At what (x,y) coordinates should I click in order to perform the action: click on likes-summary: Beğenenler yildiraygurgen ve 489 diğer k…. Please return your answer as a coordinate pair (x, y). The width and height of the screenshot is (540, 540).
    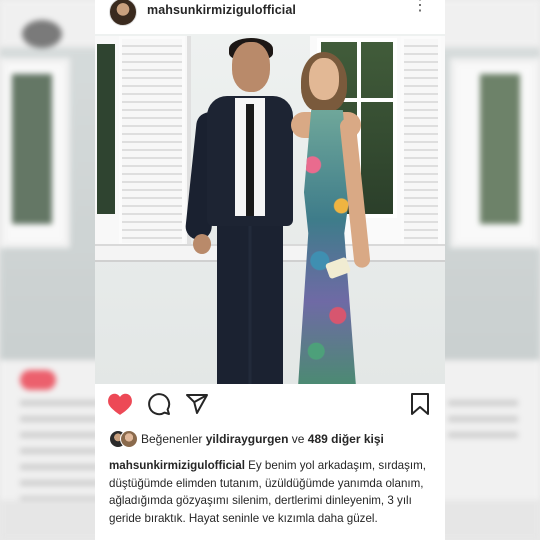
    Looking at the image, I should click on (274, 440).